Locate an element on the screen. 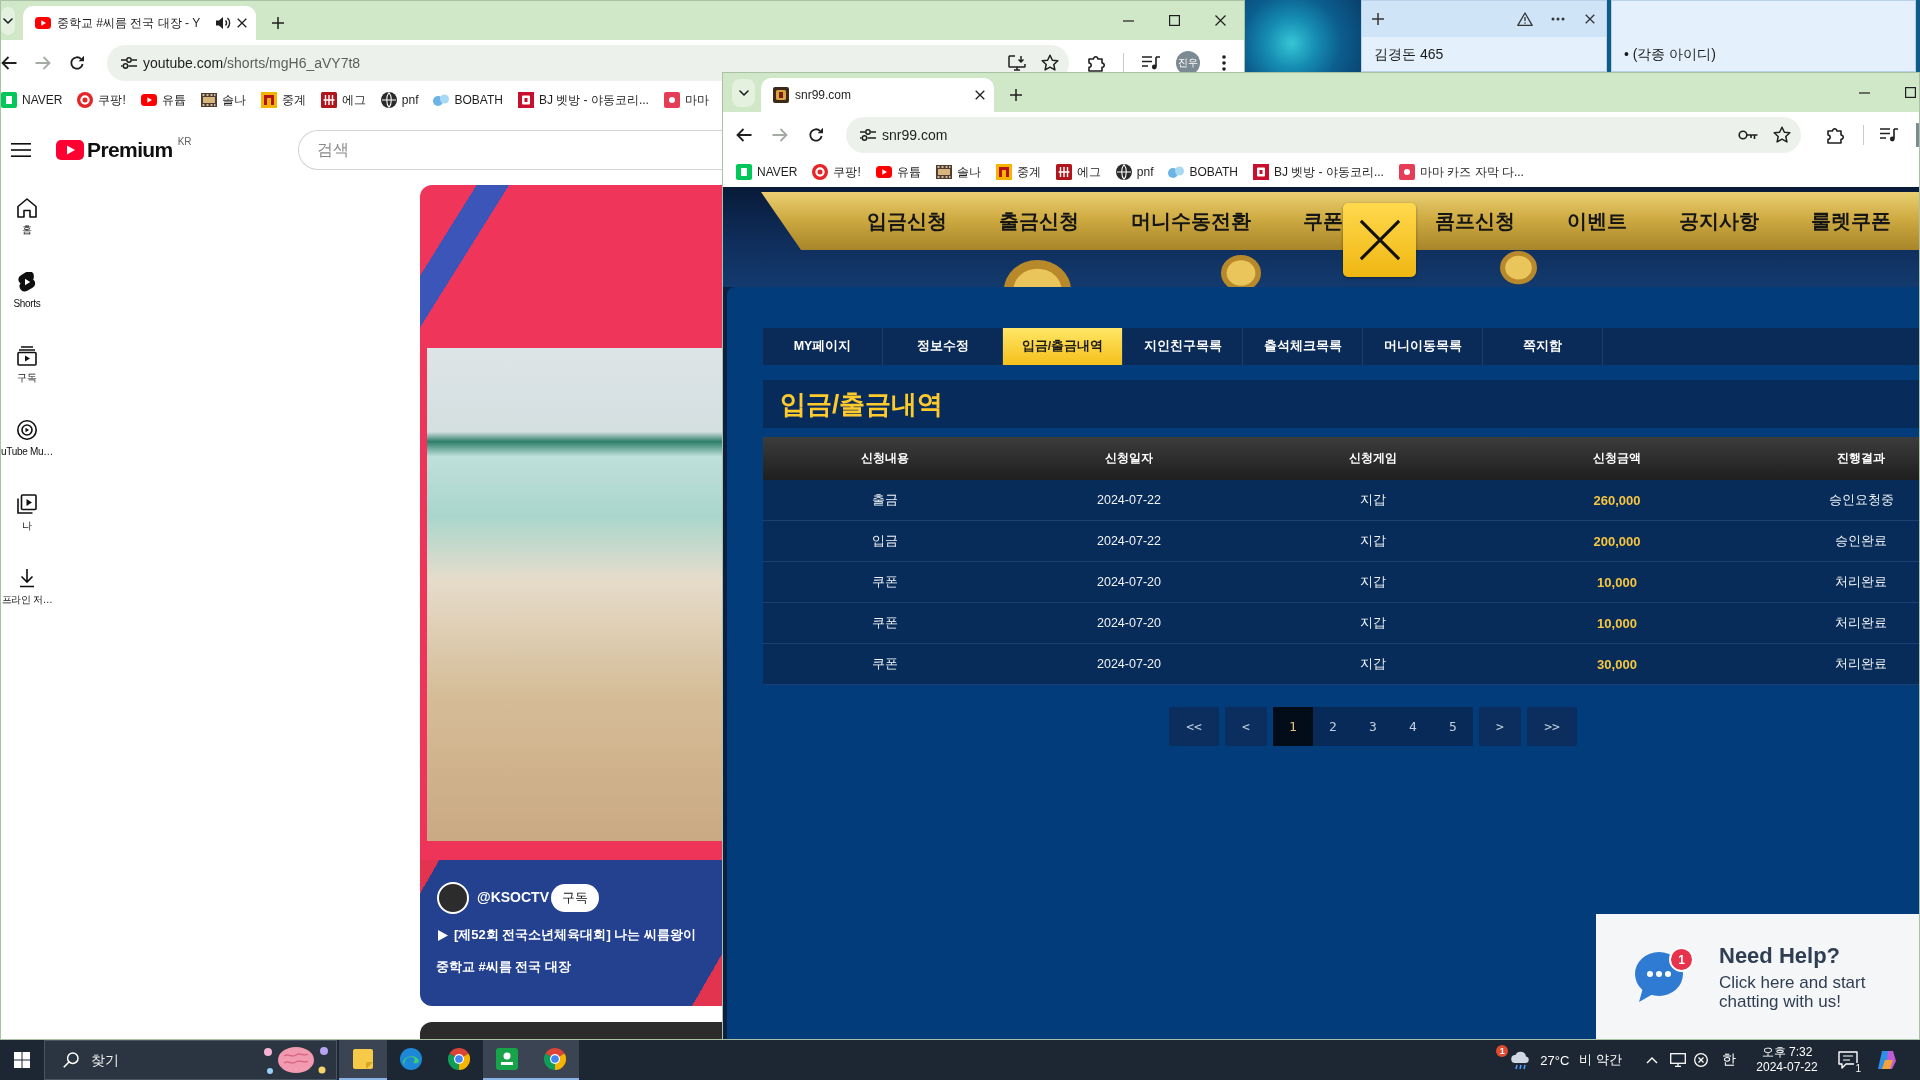 This screenshot has width=1920, height=1080. taskbar-search-box: 찾기 is located at coordinates (190, 1060).